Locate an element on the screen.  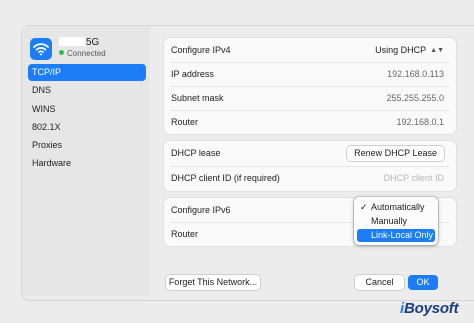
menu-item-label: Link-Local Only is located at coordinates (402, 235).